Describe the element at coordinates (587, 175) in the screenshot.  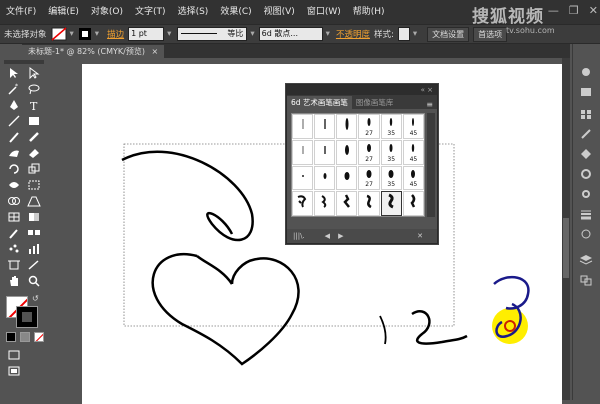
I see `graphic-styles-icon` at that location.